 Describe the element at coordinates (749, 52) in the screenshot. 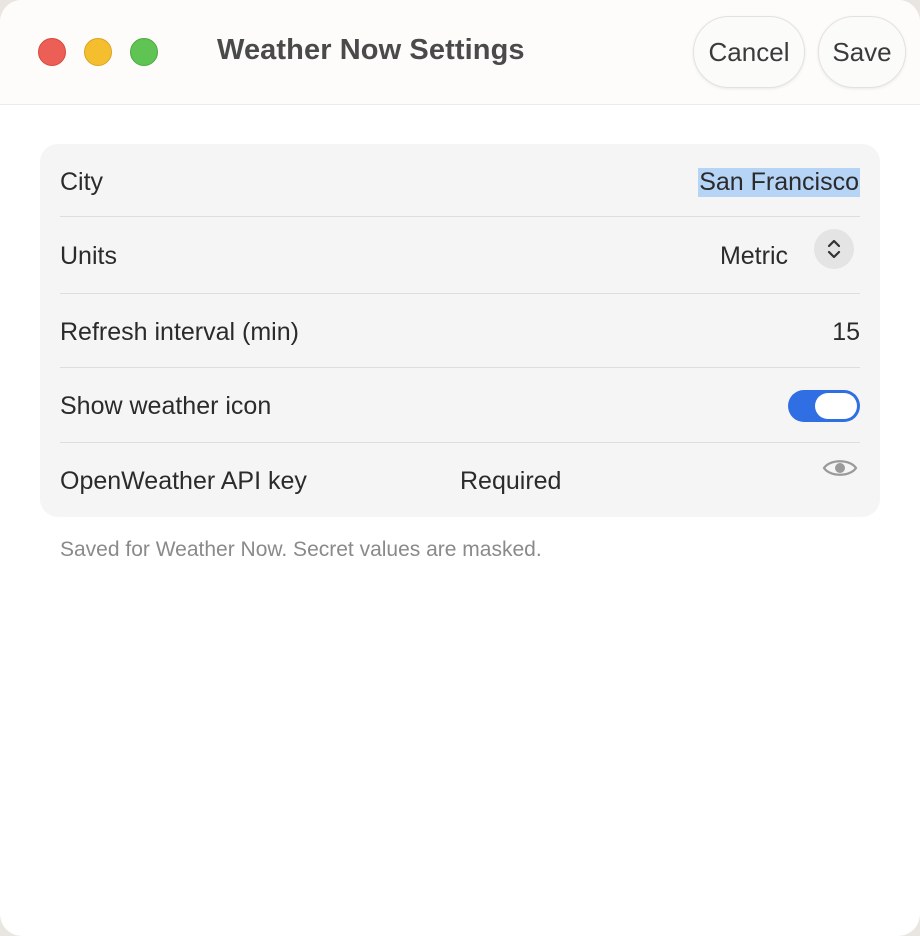

I see `cancel-button: Cancel` at that location.